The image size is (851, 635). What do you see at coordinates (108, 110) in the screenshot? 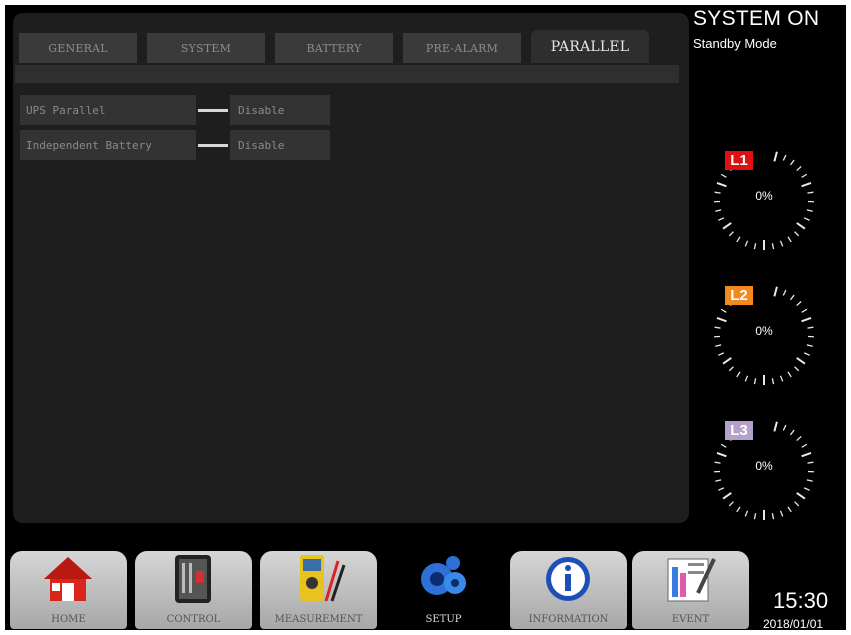
I see `ups-parallel-label: UPS Parallel` at bounding box center [108, 110].